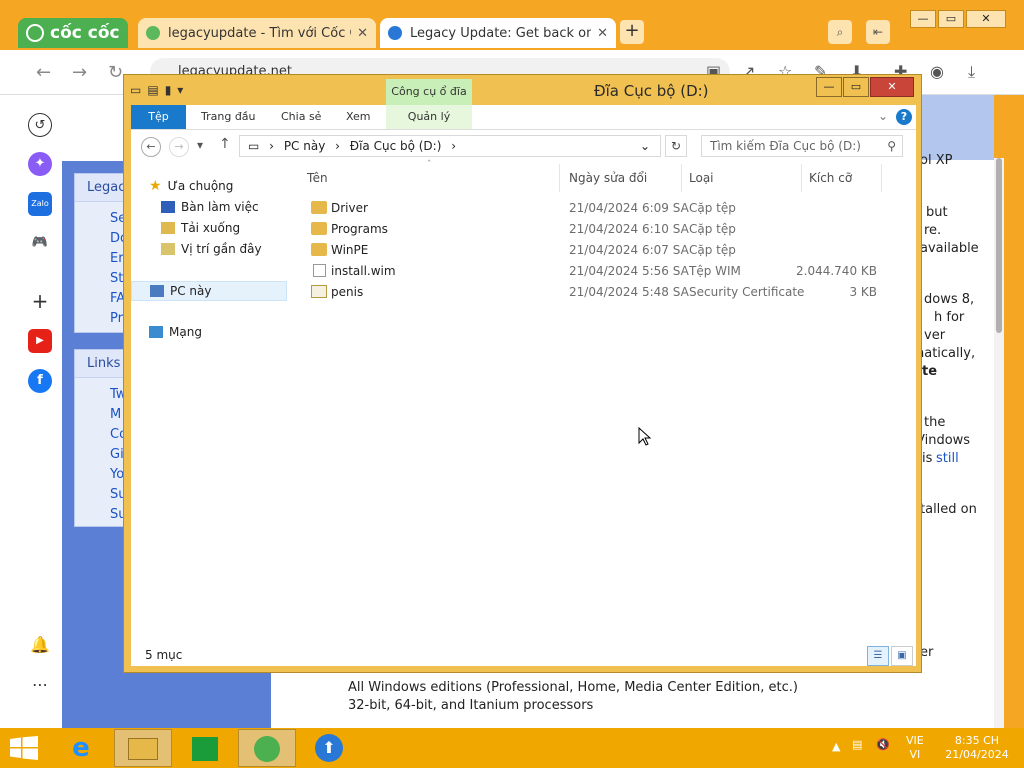 The height and width of the screenshot is (768, 1024). I want to click on nav-item-recent: Vị trí gần đây, so click(211, 249).